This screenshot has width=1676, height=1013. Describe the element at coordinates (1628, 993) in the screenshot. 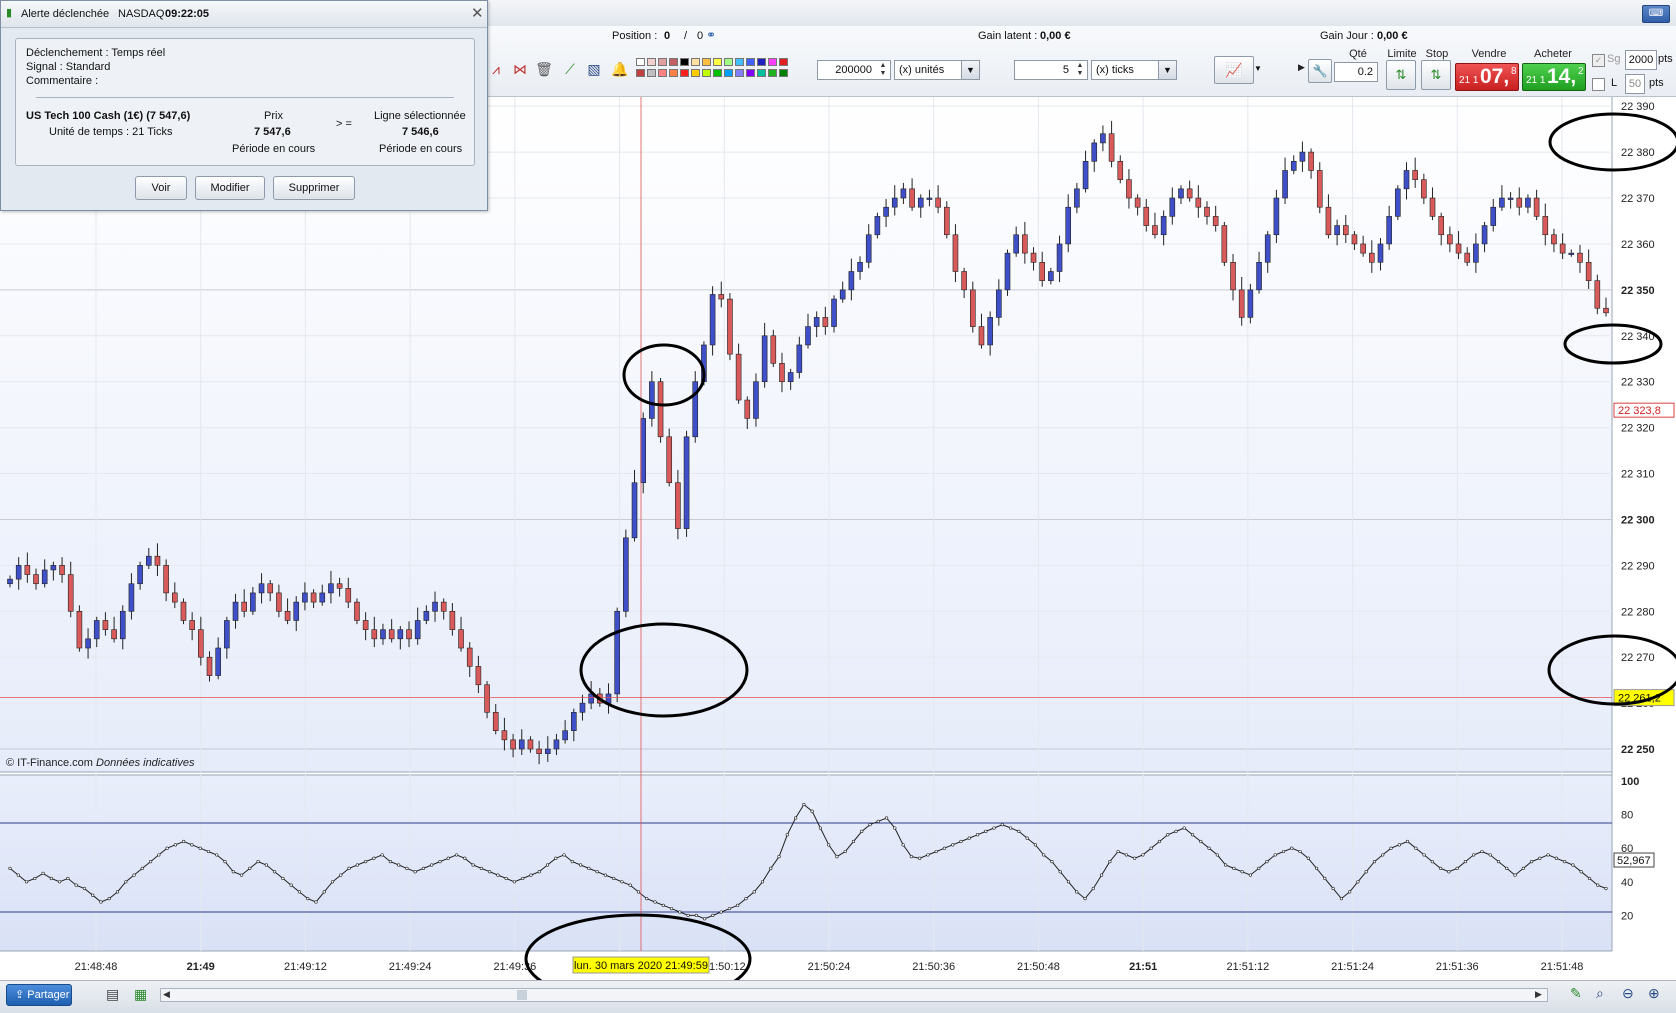

I see `zoom-out-icon: ⊖` at that location.